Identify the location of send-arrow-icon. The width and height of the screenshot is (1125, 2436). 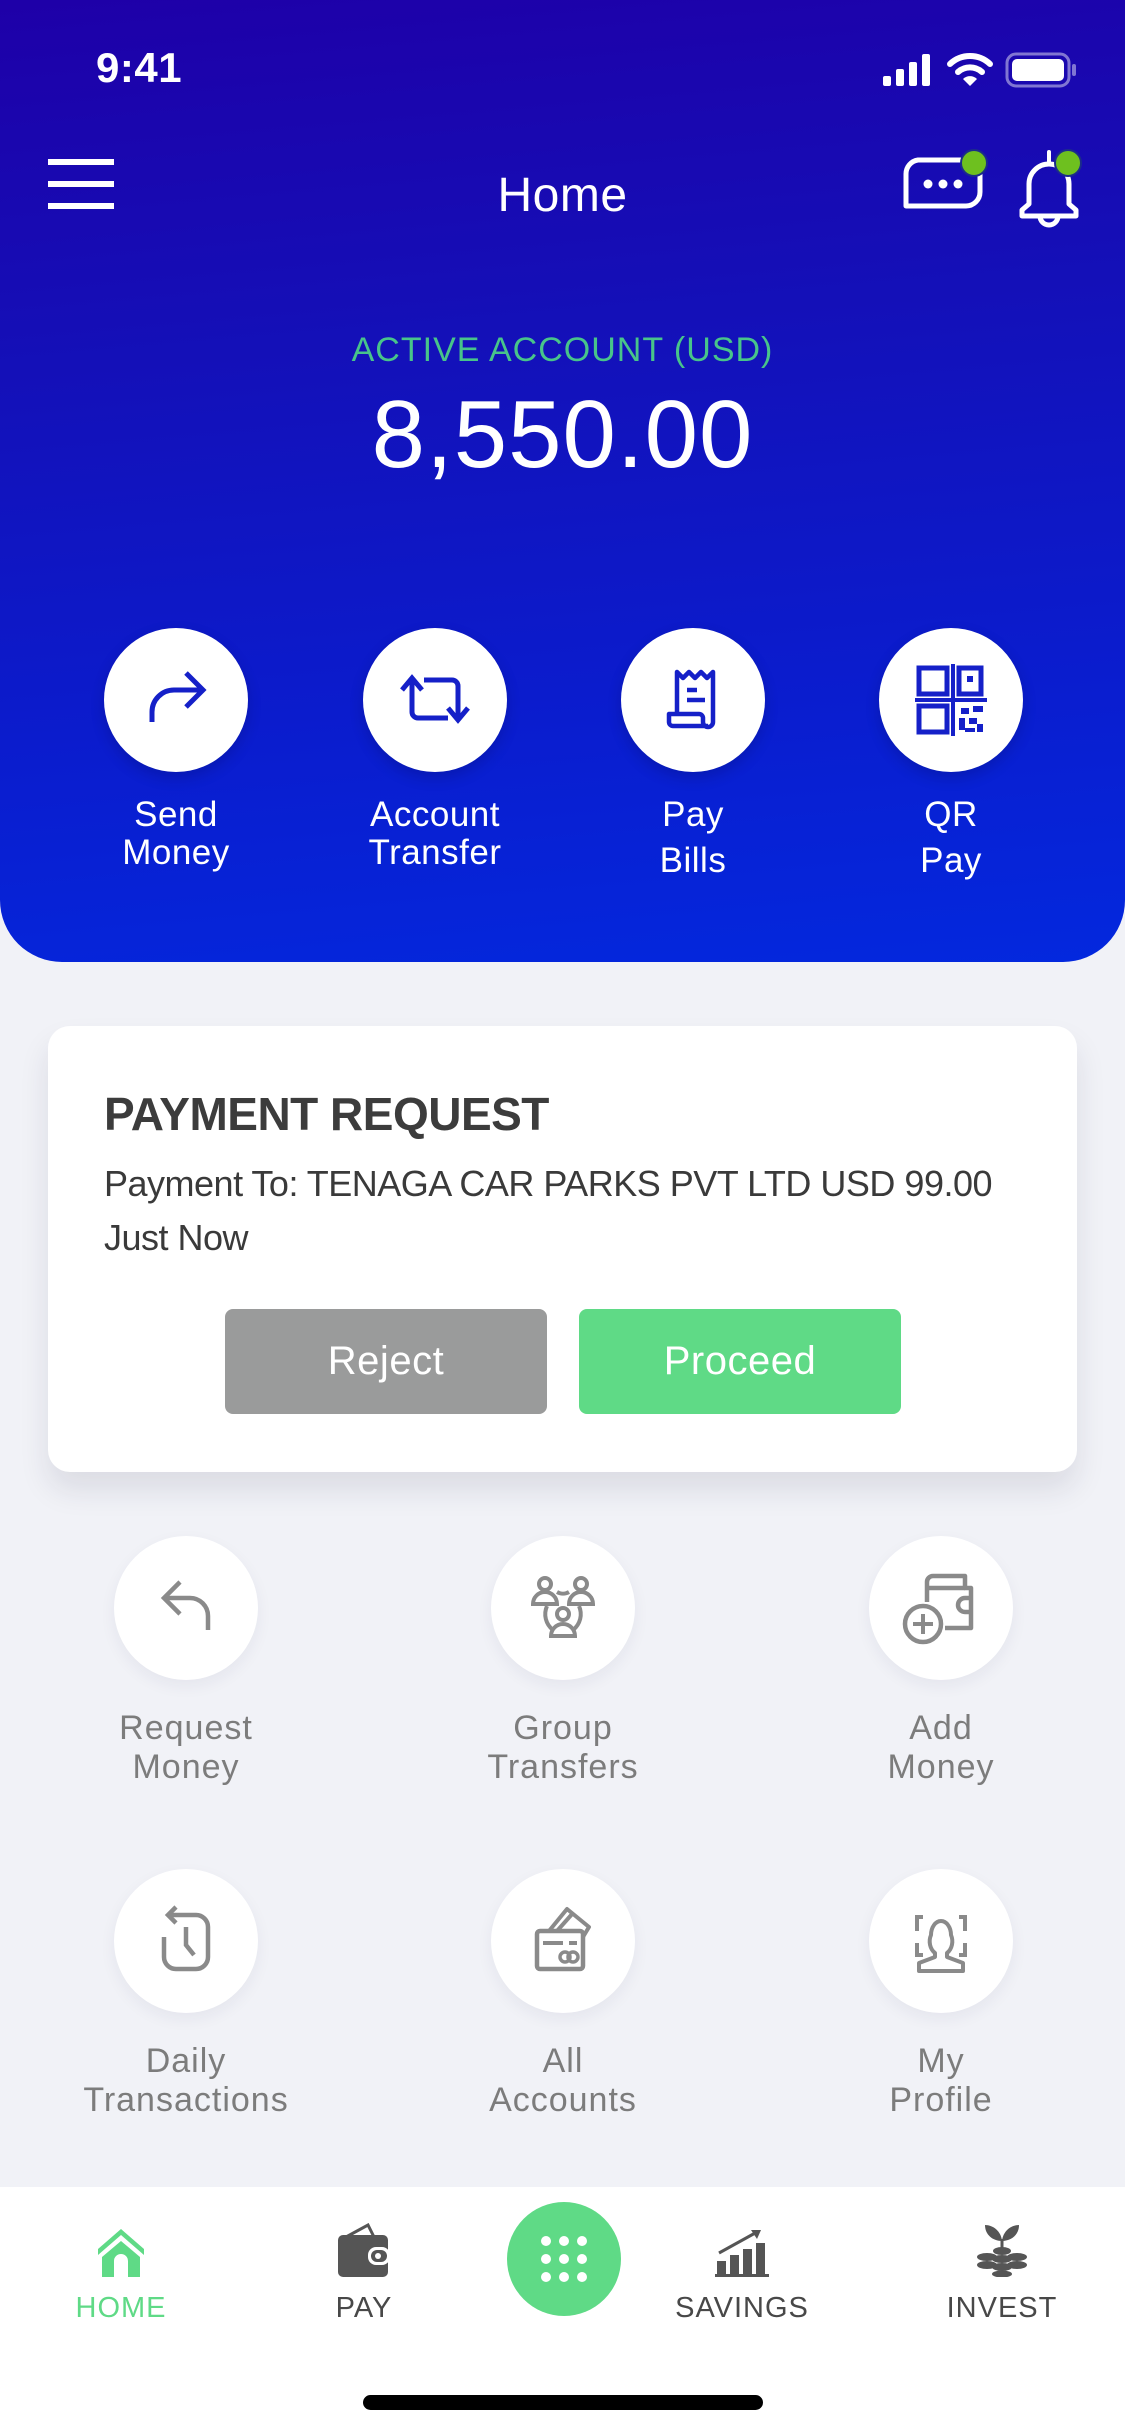
(178, 696).